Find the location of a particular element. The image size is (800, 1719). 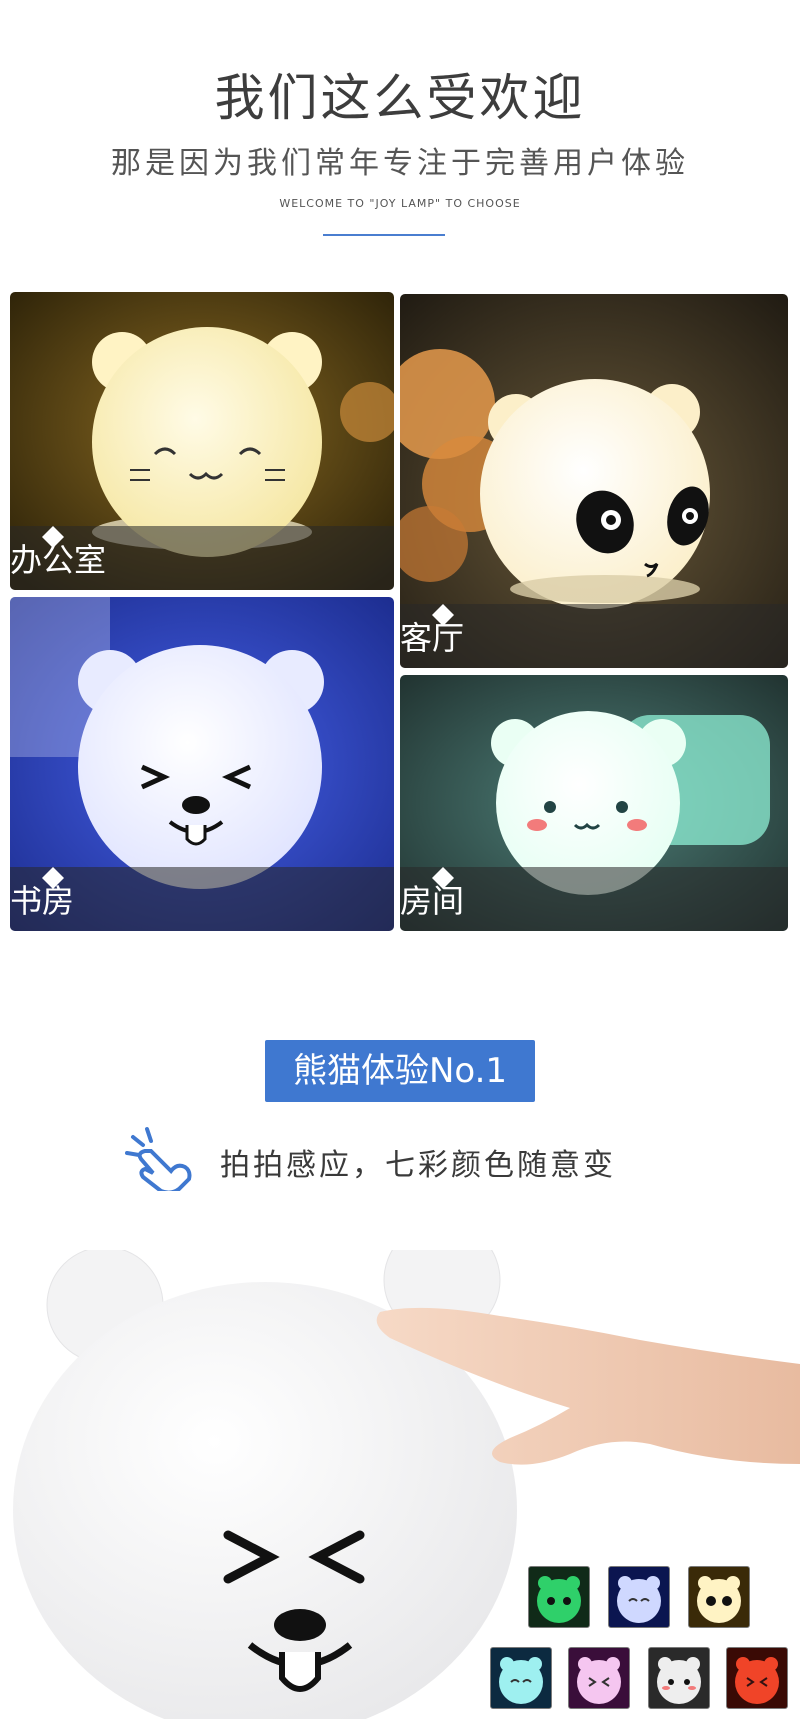

page-title: 我们这么受欢迎 is located at coordinates (400, 98).